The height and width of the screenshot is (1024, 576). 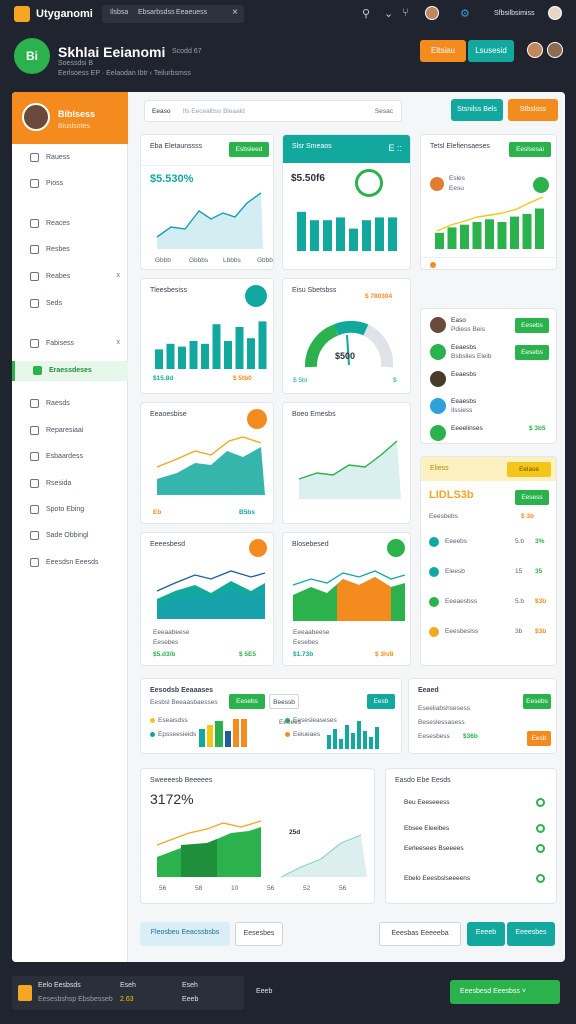 What do you see at coordinates (70, 404) in the screenshot?
I see `sidebar-item: Raesds` at bounding box center [70, 404].